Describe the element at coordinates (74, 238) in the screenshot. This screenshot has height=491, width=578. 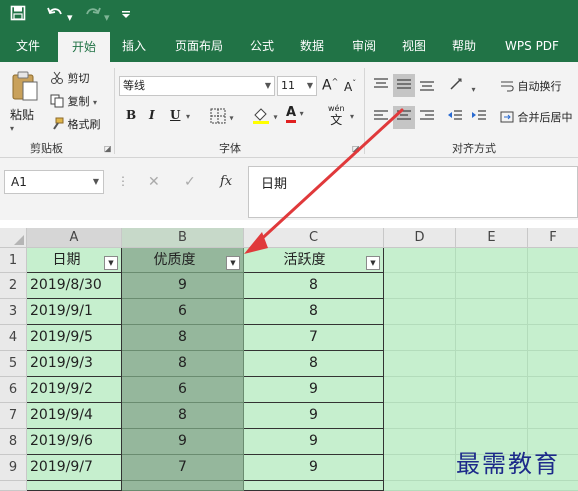
I see `column-header-a: A` at that location.